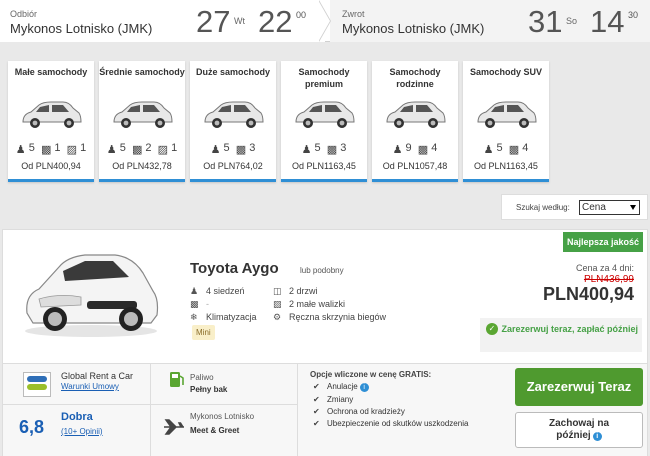 The image size is (650, 456). I want to click on included-item-label: Anulacje, so click(342, 386).